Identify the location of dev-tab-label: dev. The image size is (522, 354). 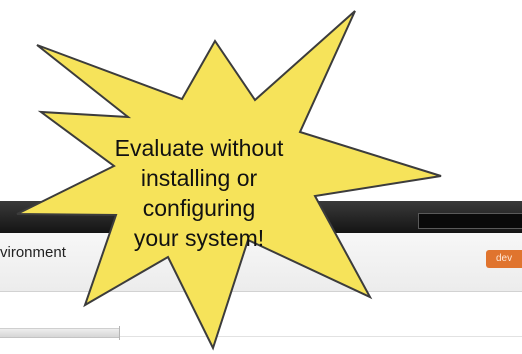
(504, 258).